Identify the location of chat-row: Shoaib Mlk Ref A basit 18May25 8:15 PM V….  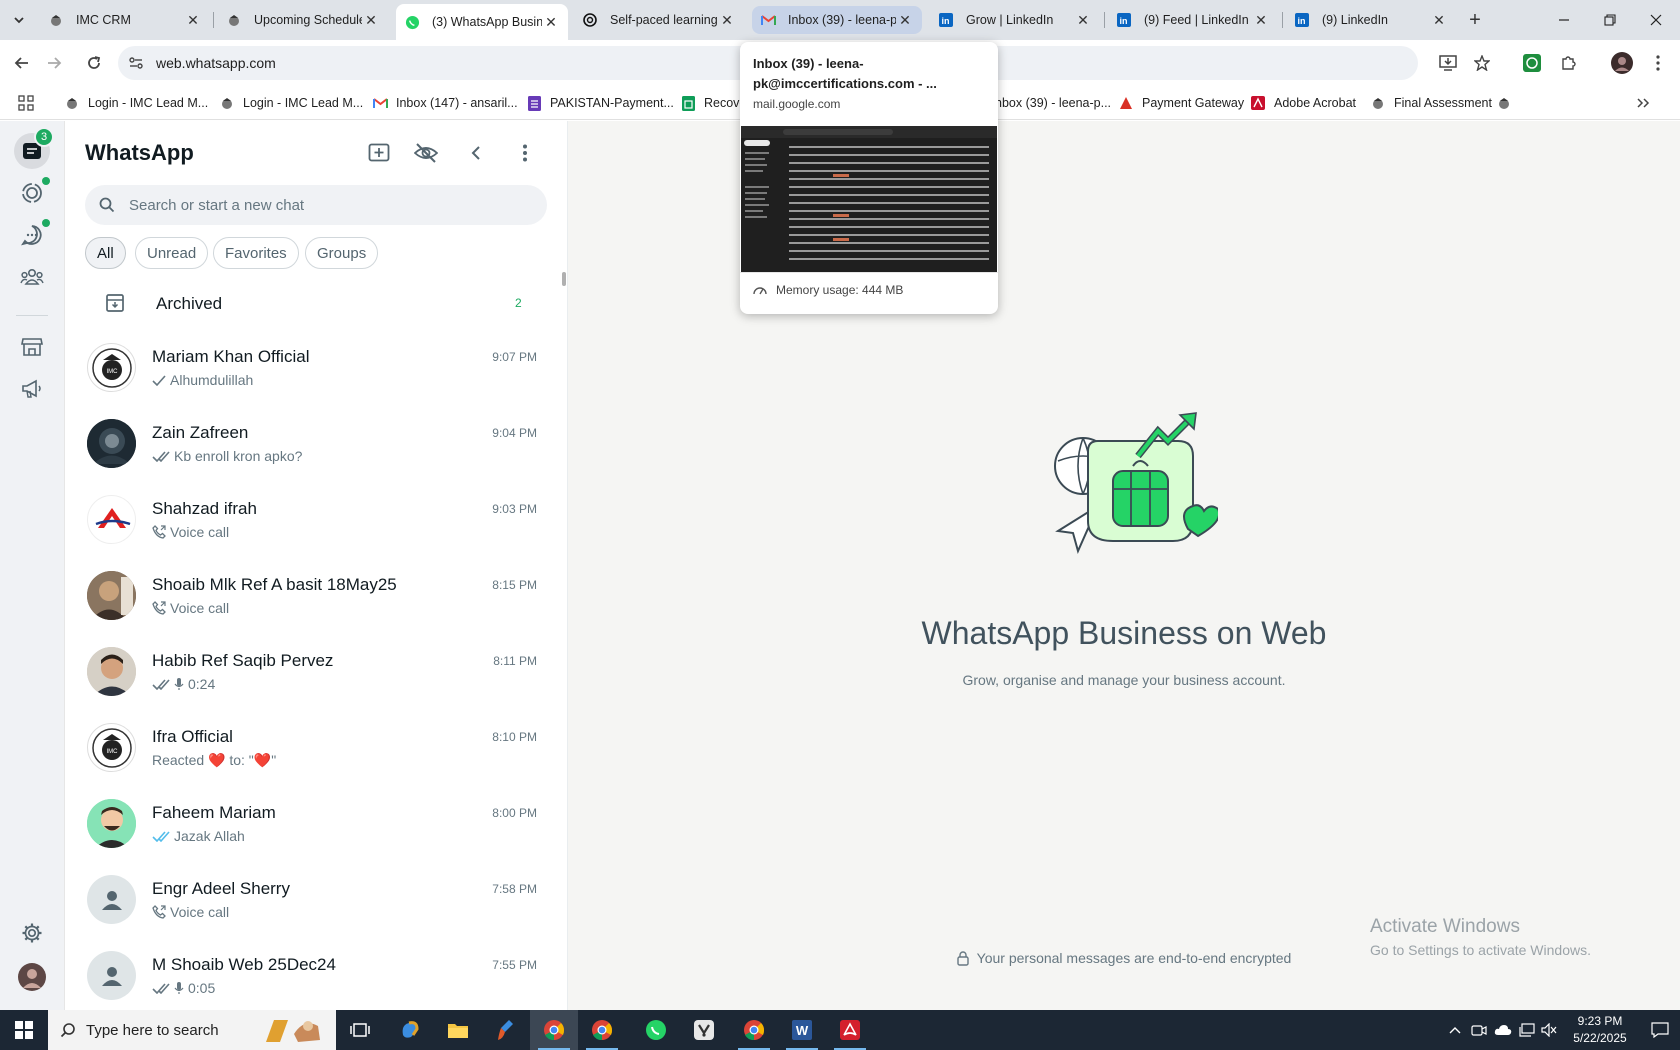
(312, 595).